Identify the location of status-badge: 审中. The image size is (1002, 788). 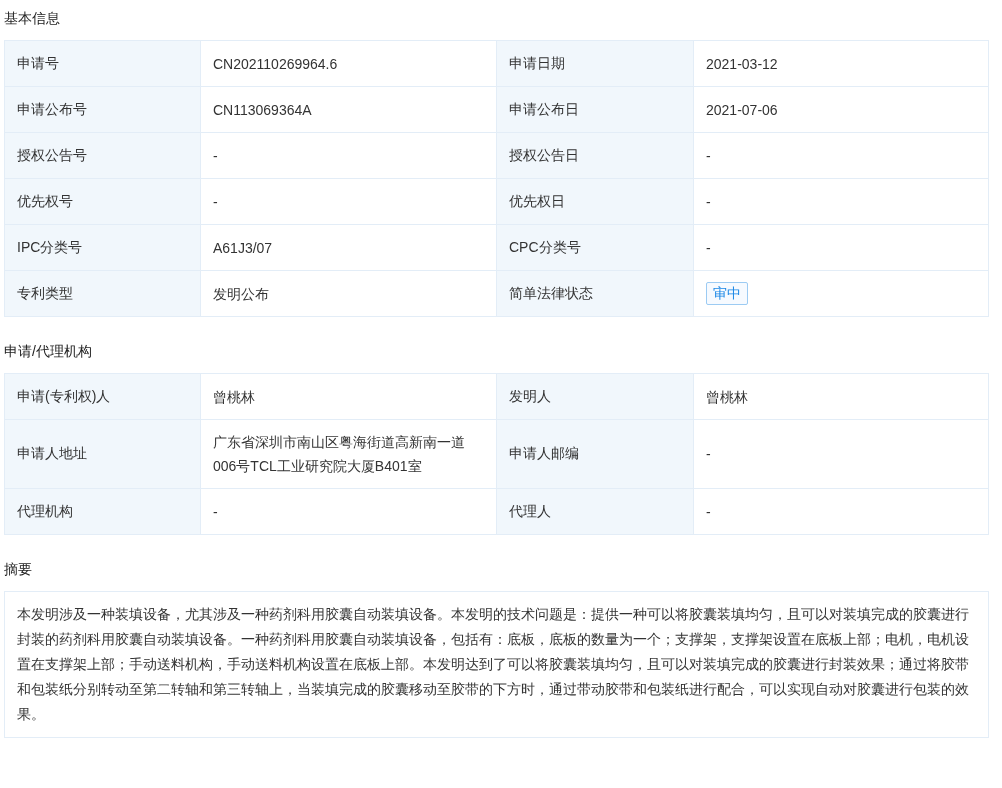
(727, 293).